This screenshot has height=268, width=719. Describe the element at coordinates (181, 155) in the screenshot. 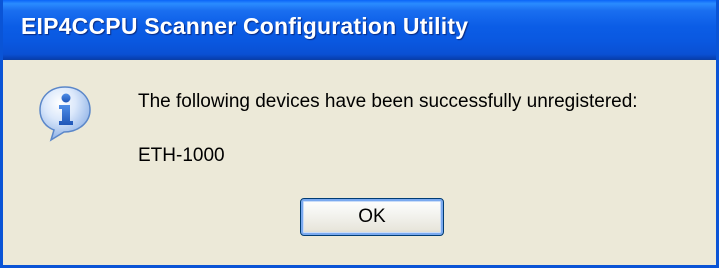

I see `device-list-item: ETH-1000` at that location.